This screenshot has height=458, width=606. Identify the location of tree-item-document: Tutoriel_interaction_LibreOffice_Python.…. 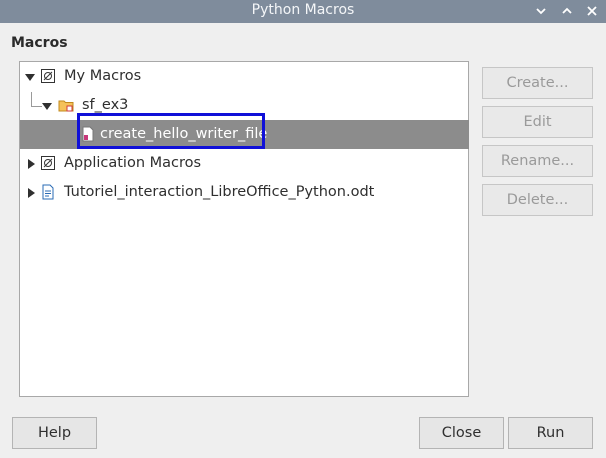
(244, 192).